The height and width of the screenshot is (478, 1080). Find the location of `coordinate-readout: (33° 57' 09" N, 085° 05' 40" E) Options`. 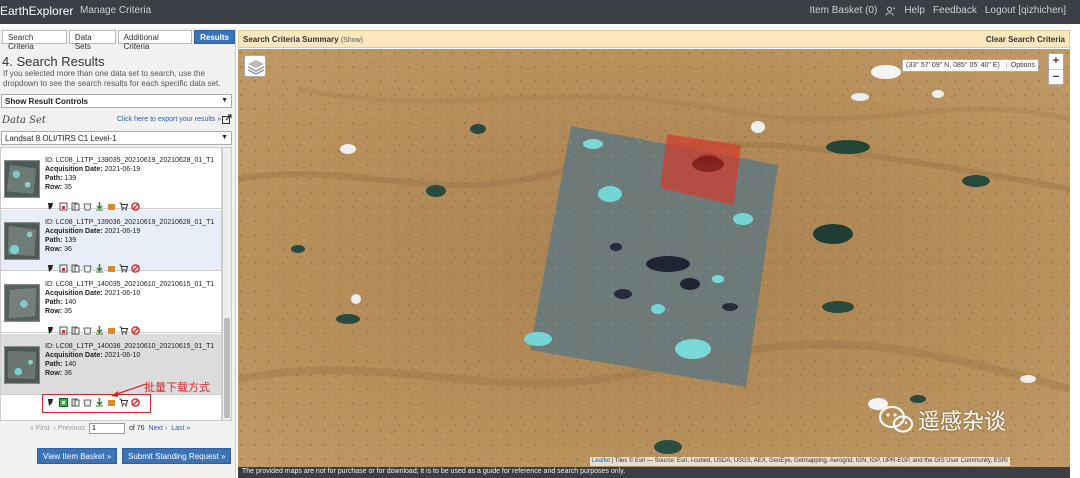

coordinate-readout: (33° 57' 09" N, 085° 05' 40" E) Options is located at coordinates (970, 65).